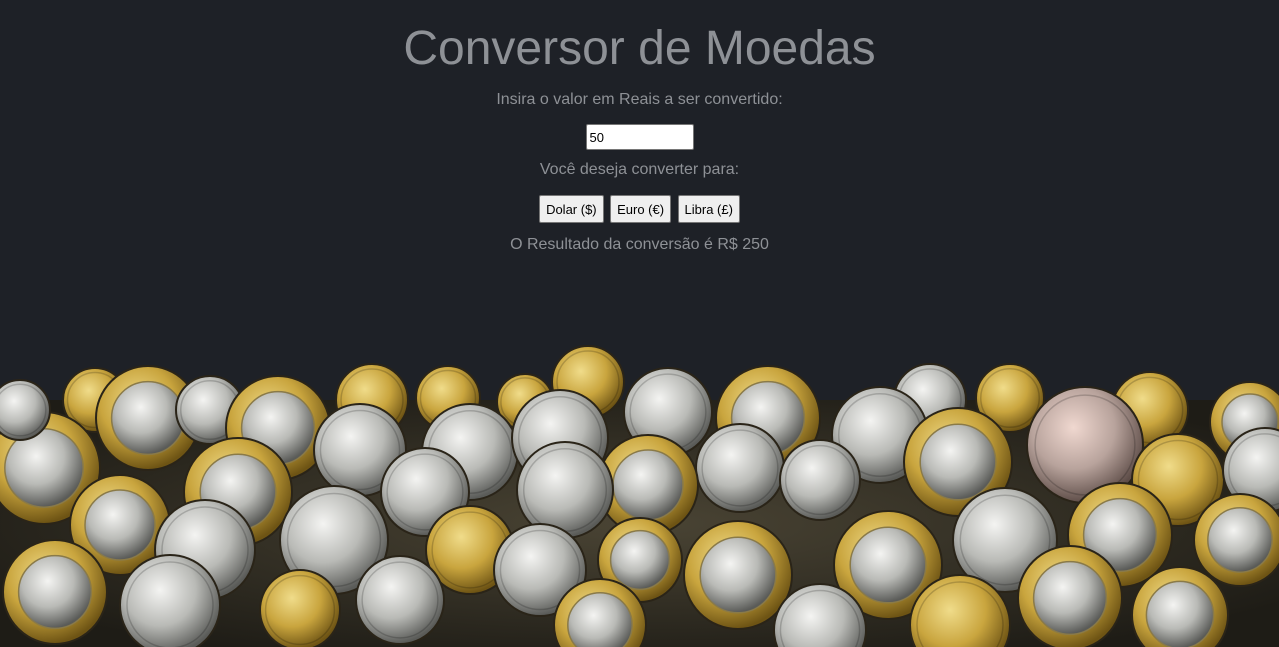  I want to click on pound-button: Libra (£), so click(708, 209).